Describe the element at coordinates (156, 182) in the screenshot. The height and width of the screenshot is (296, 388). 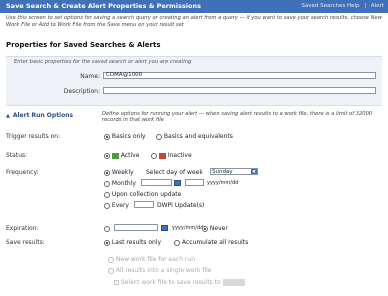
I see `monthly-date-input` at that location.